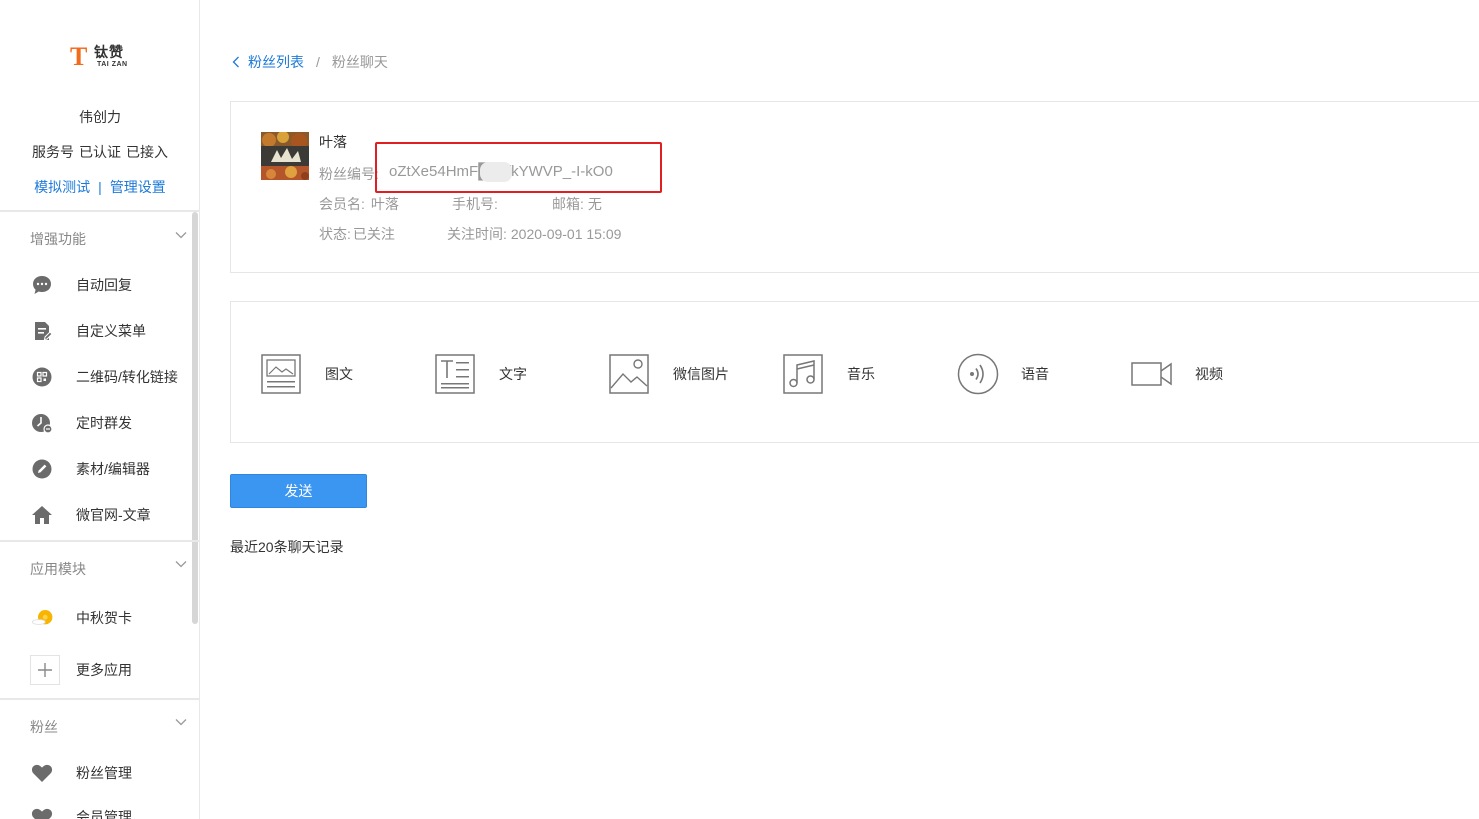  I want to click on sidebar-item-label: 更多应用, so click(104, 670).